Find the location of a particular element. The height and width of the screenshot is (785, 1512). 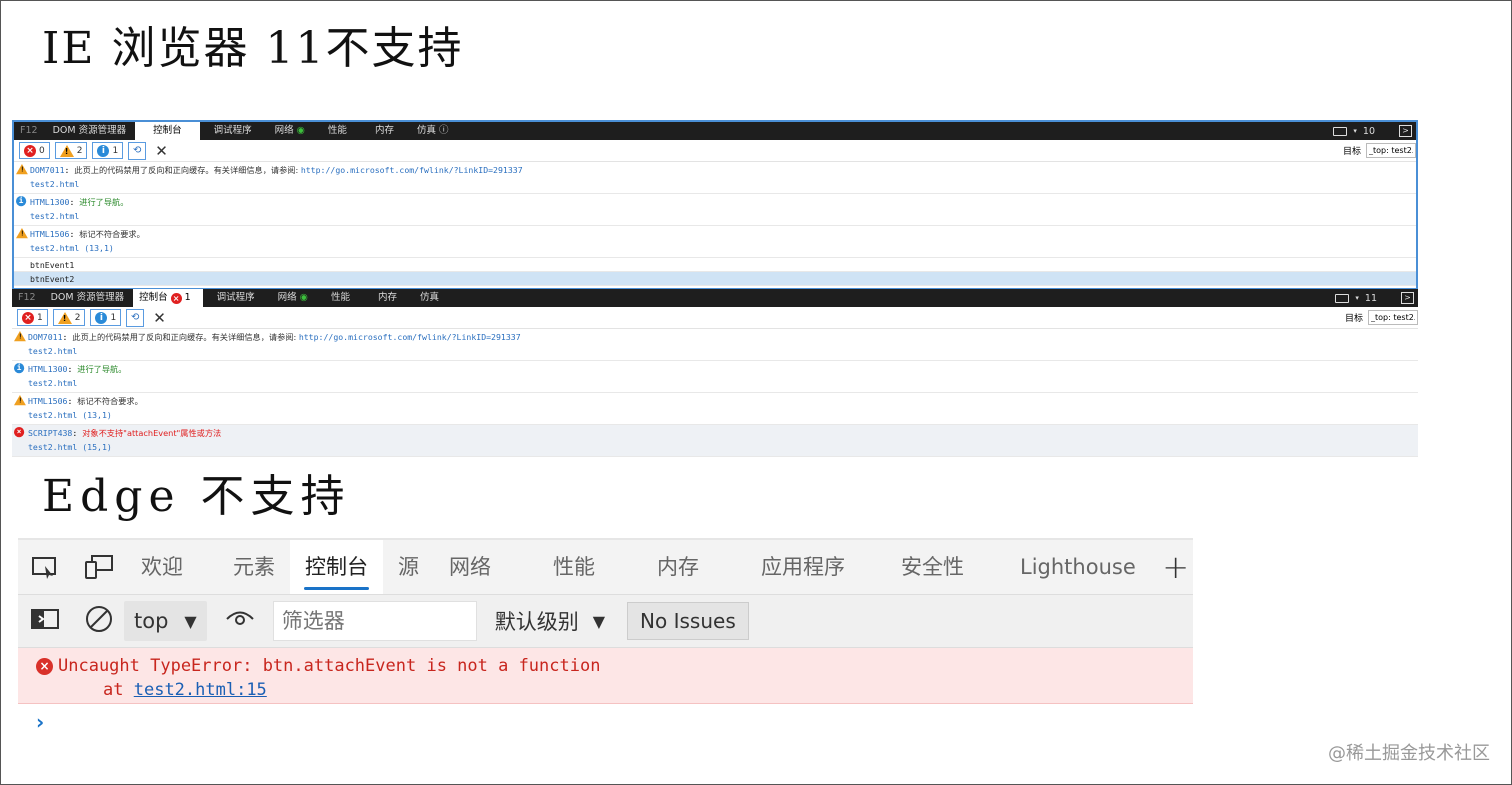

error-filter-button: × 1 is located at coordinates (32, 317).